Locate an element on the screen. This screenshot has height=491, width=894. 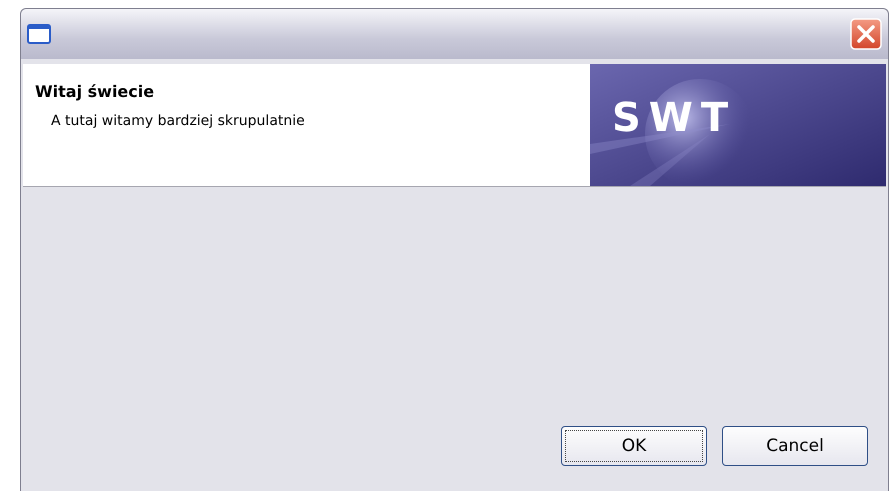
close-icon is located at coordinates (866, 34).